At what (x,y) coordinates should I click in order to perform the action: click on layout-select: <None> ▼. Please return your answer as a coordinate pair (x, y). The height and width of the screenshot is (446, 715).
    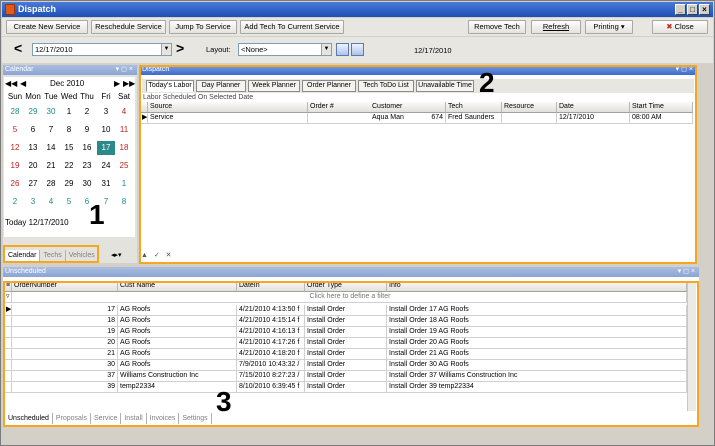
    Looking at the image, I should click on (285, 49).